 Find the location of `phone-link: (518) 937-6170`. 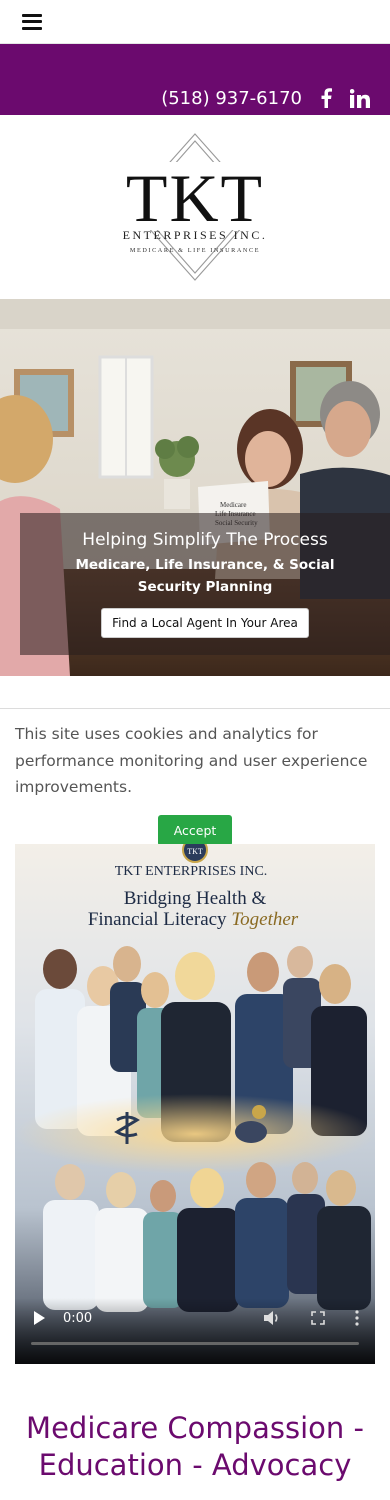

phone-link: (518) 937-6170 is located at coordinates (231, 99).